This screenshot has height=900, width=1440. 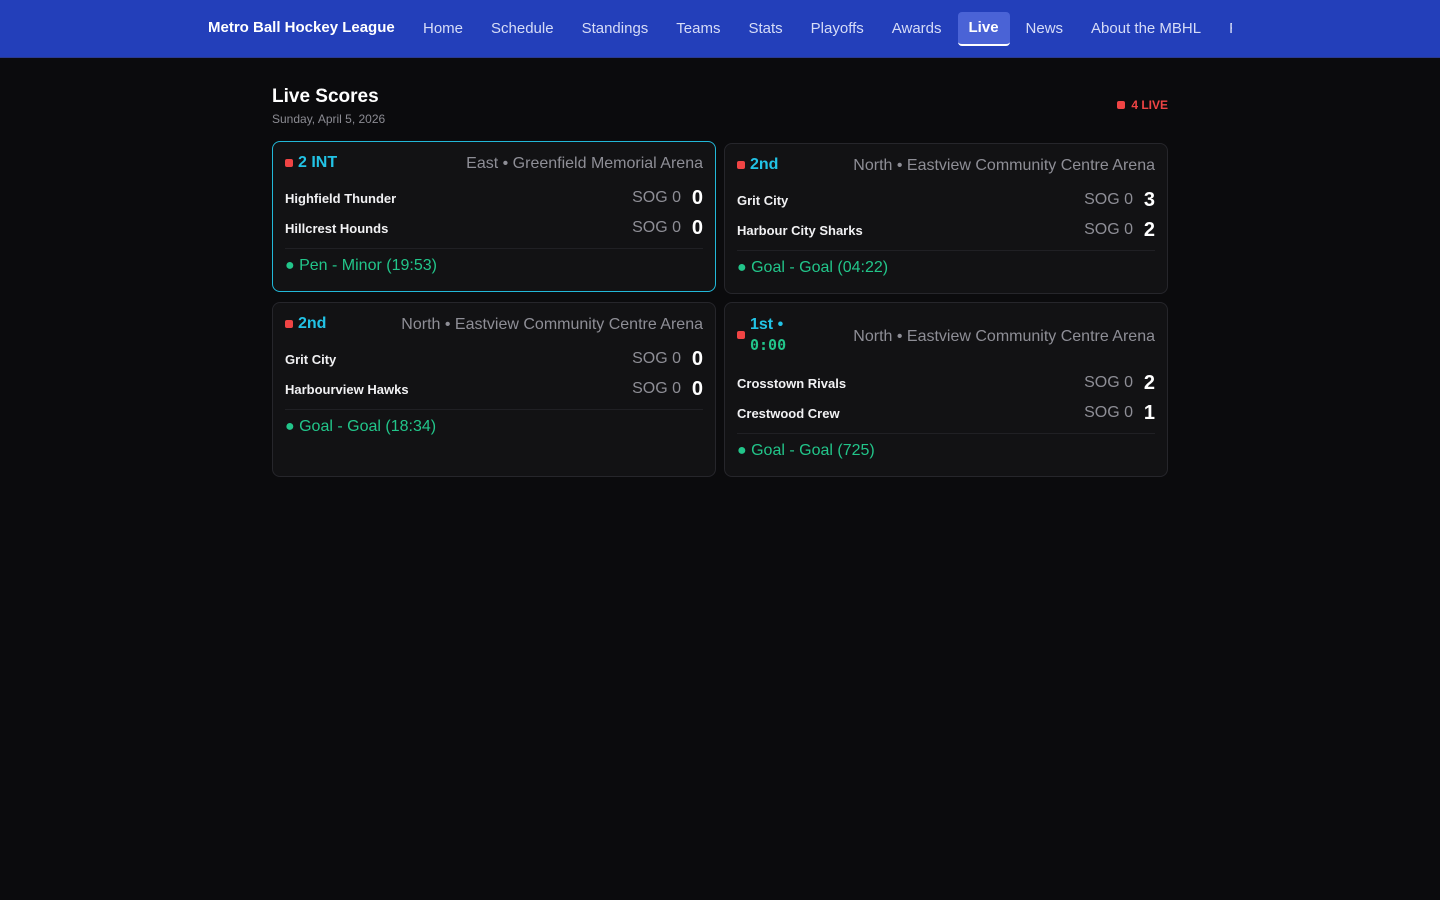 I want to click on nav-schedule: Schedule, so click(x=522, y=29).